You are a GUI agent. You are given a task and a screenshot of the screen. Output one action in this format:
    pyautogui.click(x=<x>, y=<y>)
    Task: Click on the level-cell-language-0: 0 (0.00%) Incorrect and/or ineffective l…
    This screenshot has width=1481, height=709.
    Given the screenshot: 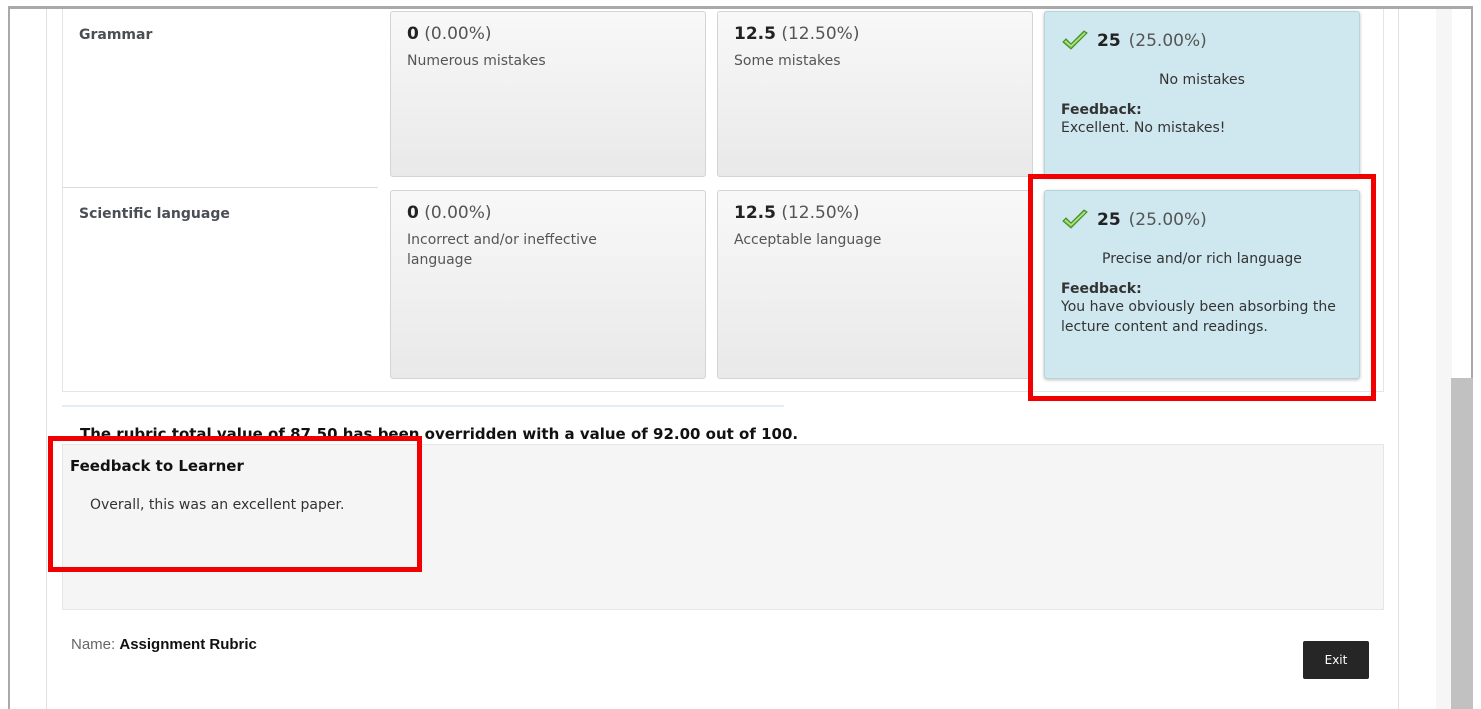 What is the action you would take?
    pyautogui.click(x=548, y=284)
    